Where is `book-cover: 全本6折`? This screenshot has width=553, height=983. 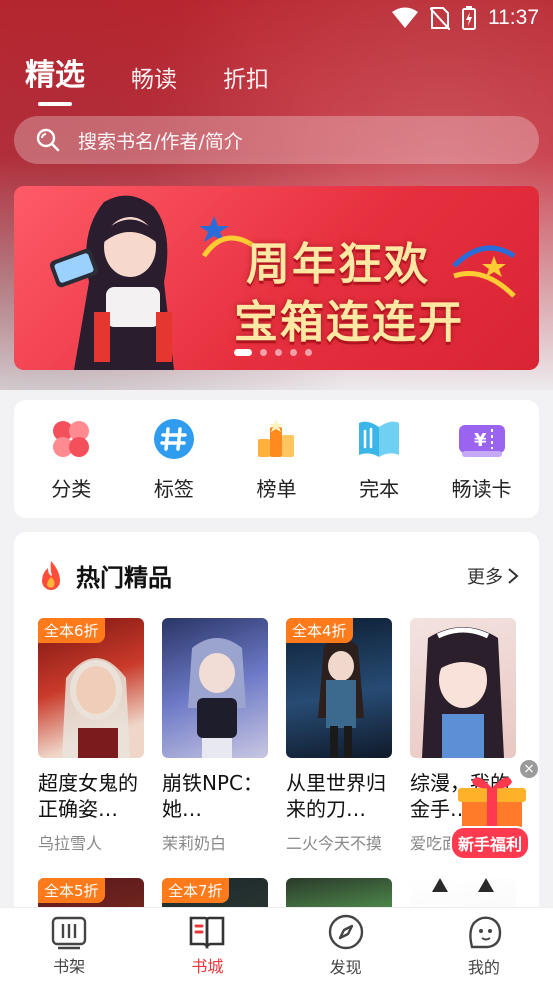
book-cover: 全本6折 is located at coordinates (91, 688).